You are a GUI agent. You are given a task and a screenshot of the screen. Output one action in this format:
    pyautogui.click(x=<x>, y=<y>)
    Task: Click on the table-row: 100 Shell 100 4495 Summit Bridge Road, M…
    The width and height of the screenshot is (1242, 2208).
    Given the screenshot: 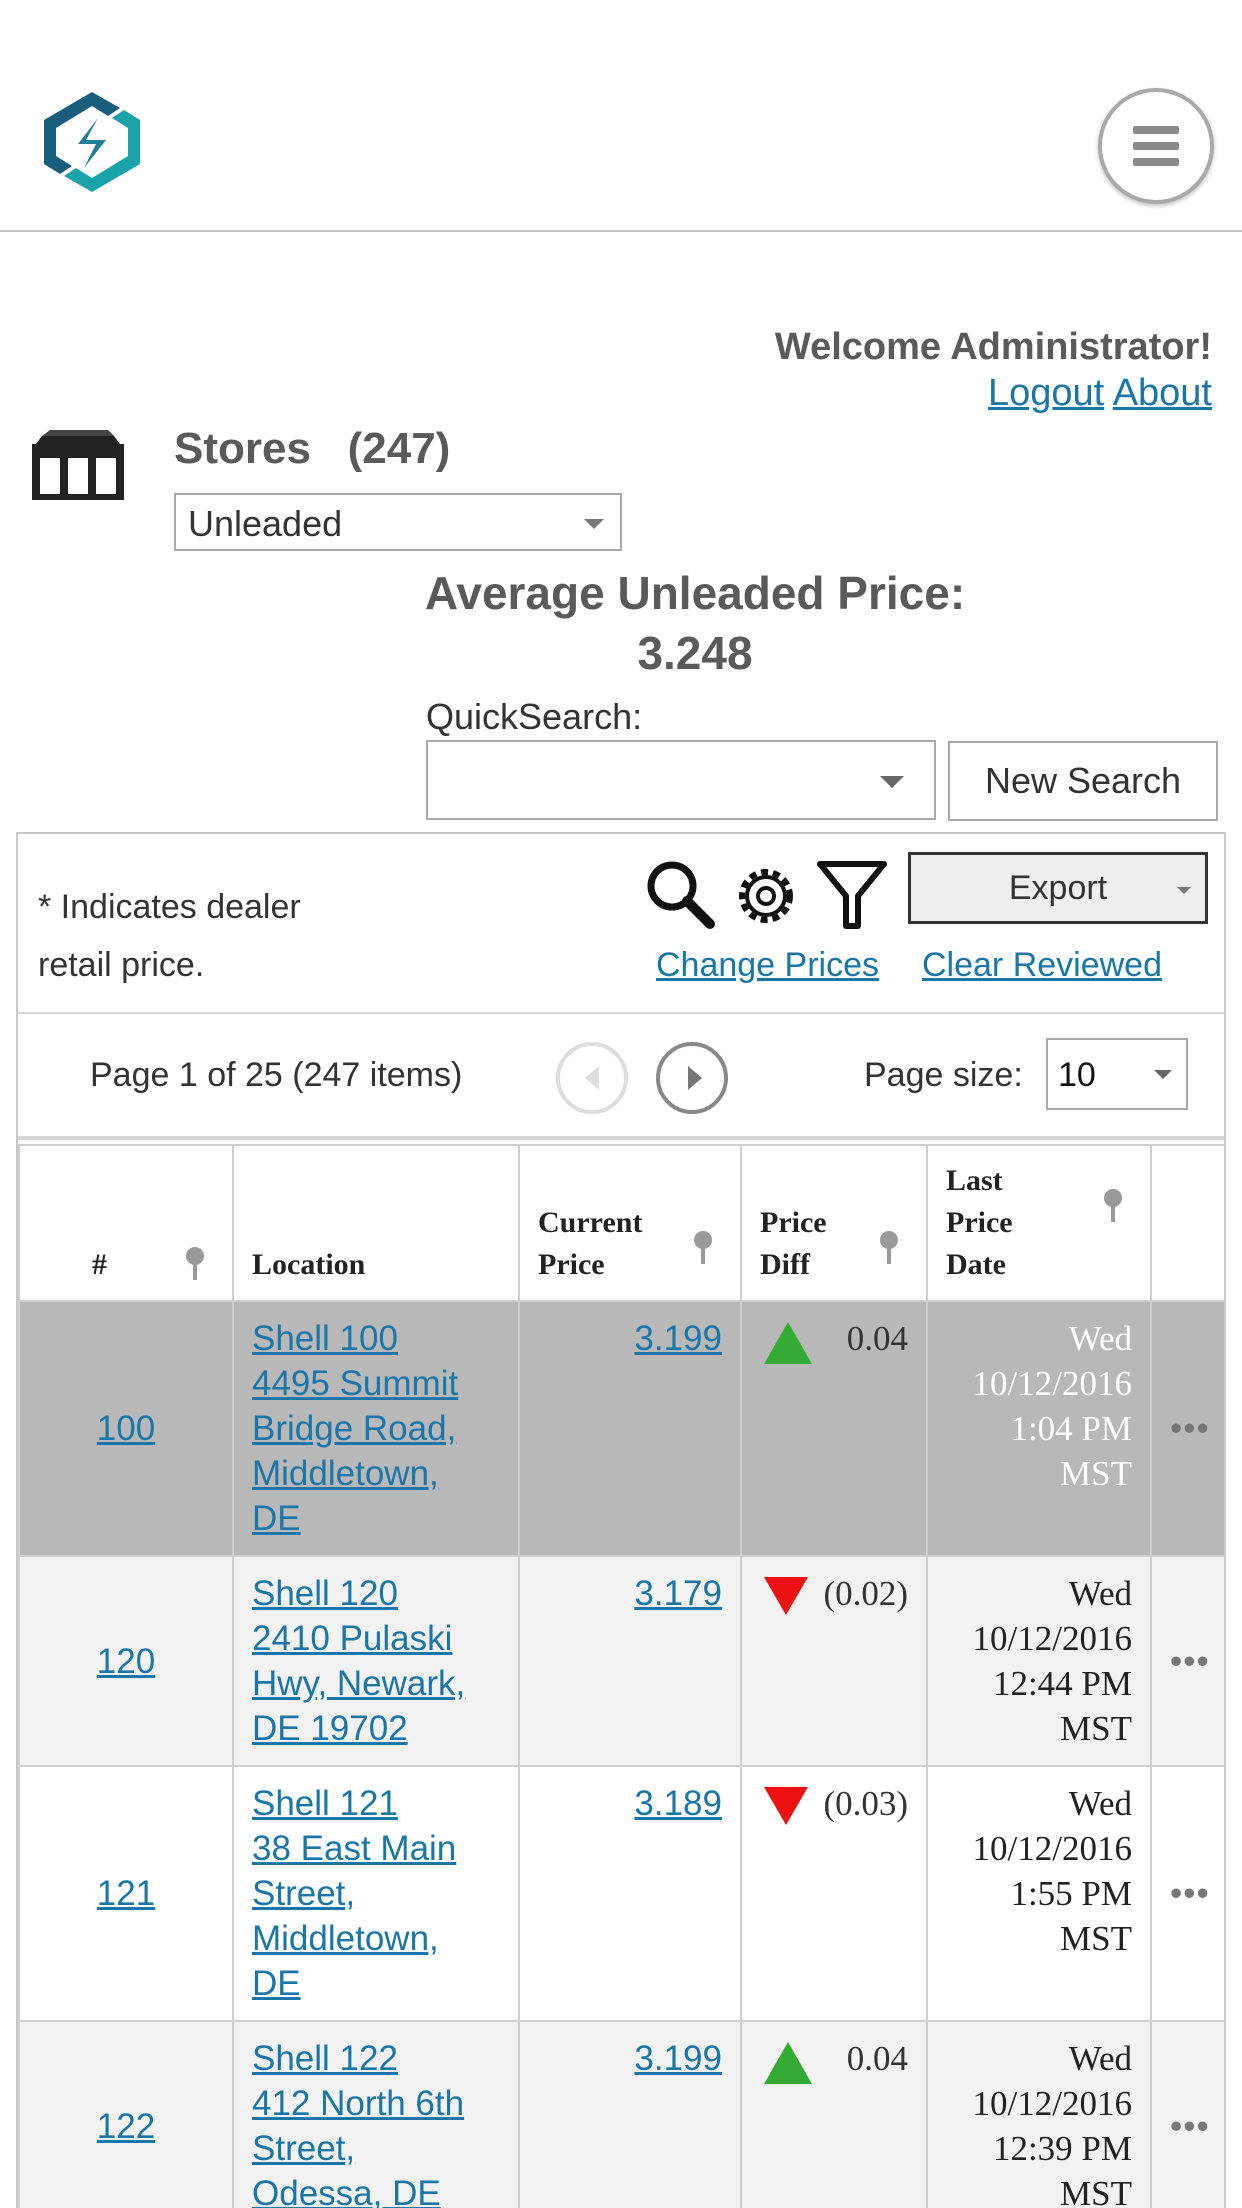 What is the action you would take?
    pyautogui.click(x=621, y=1428)
    